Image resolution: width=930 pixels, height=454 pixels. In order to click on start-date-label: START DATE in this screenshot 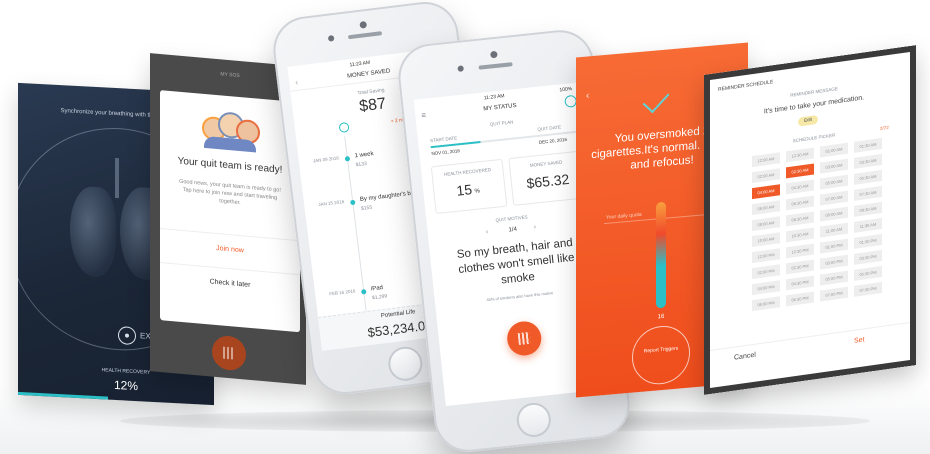, I will do `click(443, 139)`.